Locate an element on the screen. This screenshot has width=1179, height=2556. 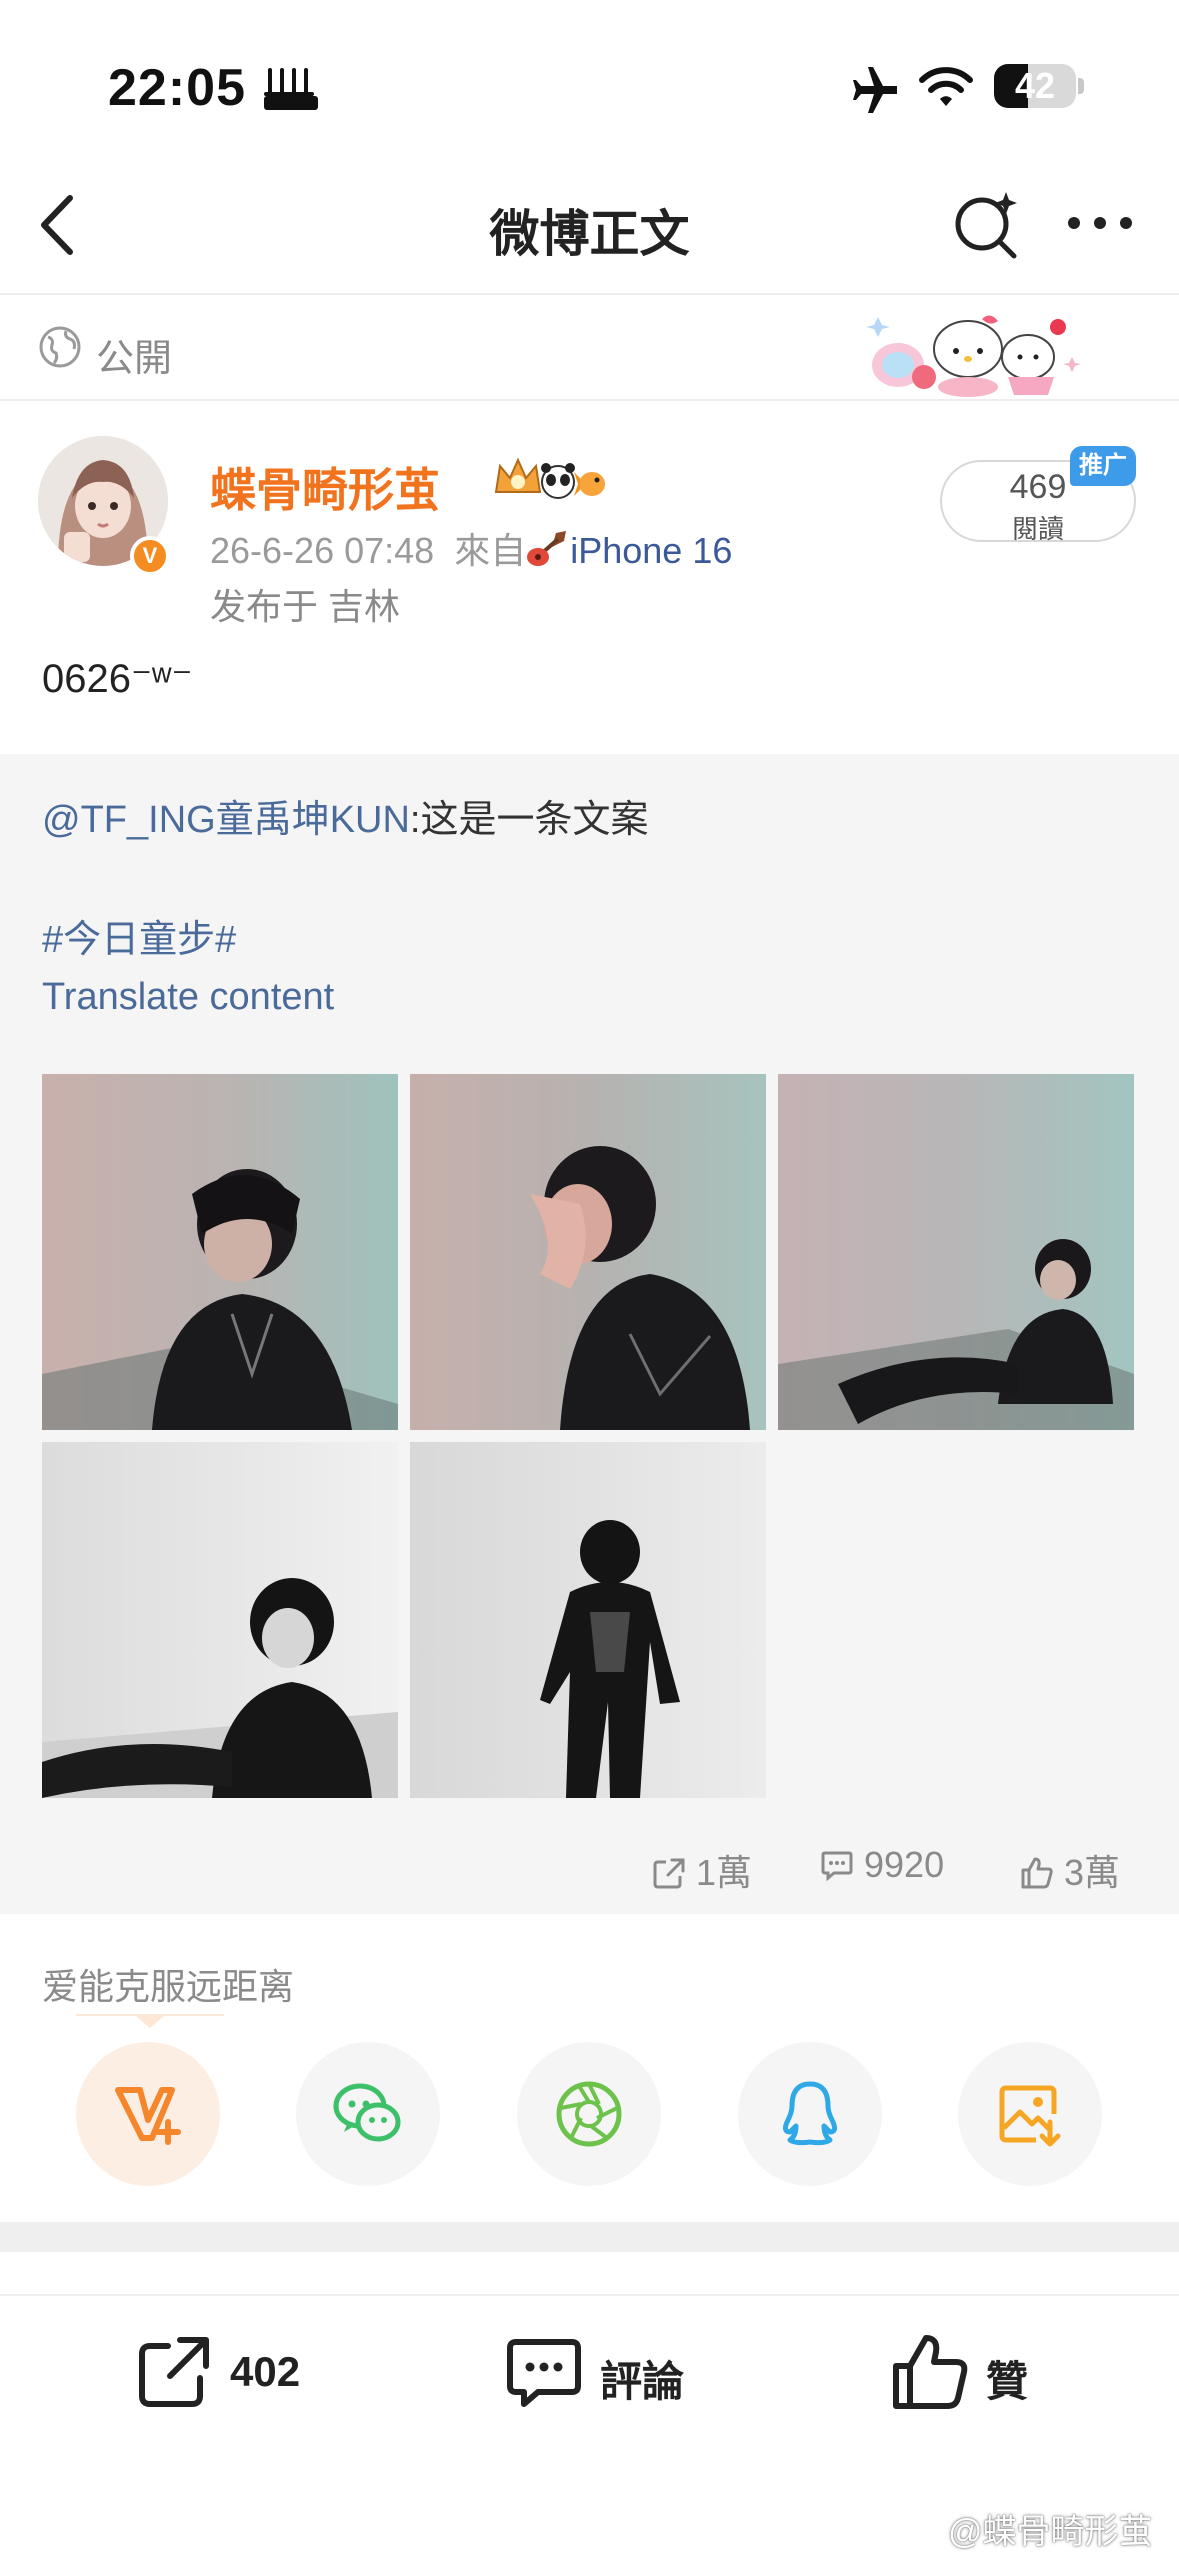
comment-button: 評論 is located at coordinates (614, 2372).